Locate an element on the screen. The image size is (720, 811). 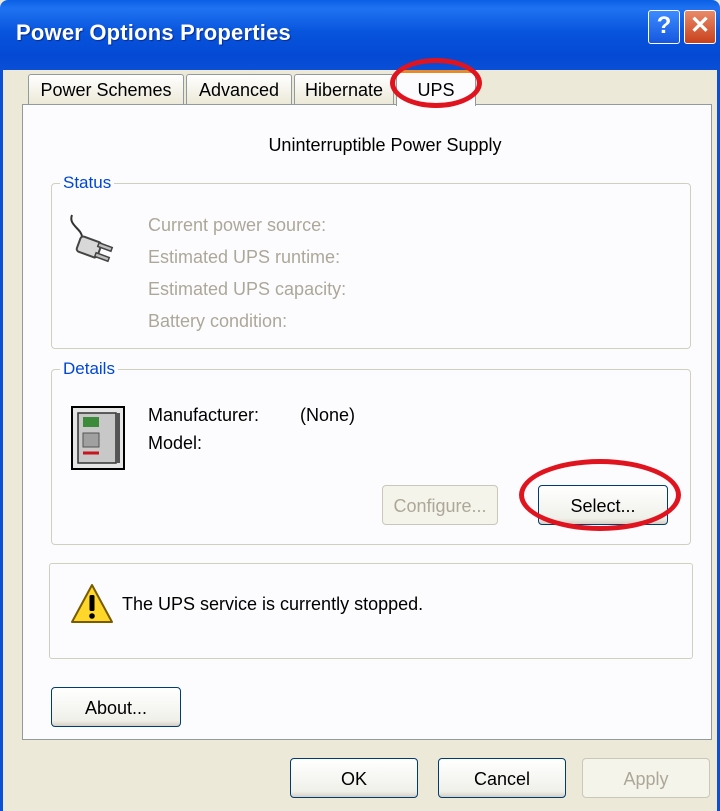
tab-hibernate: Hibernate is located at coordinates (344, 89).